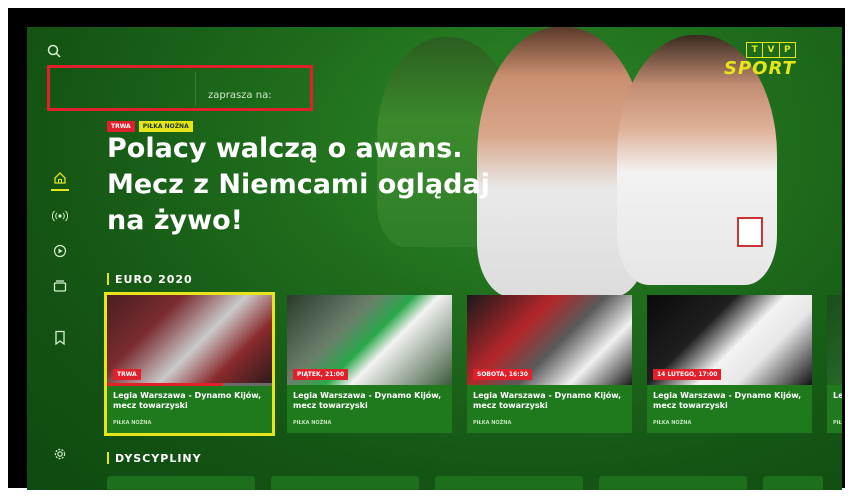  What do you see at coordinates (750, 232) in the screenshot?
I see `poland-emblem-icon` at bounding box center [750, 232].